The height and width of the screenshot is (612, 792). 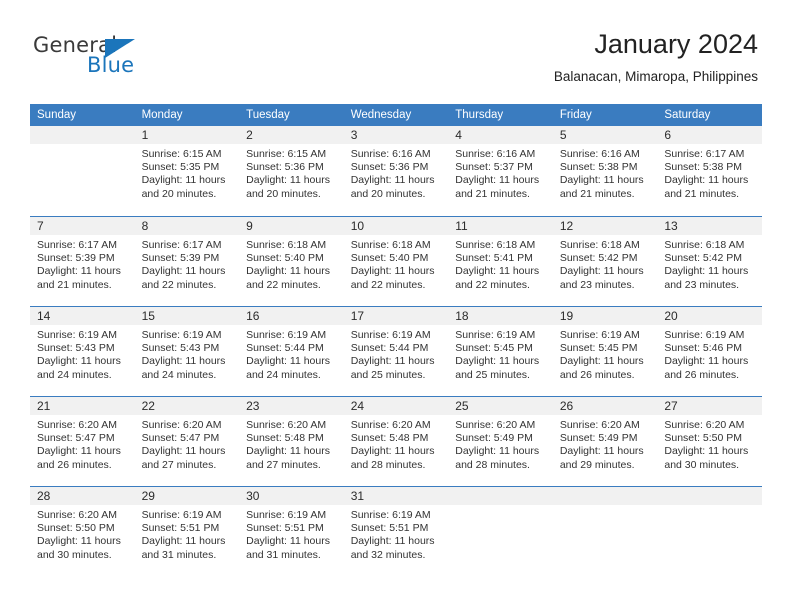 I want to click on day-number-band: 2, so click(x=291, y=135).